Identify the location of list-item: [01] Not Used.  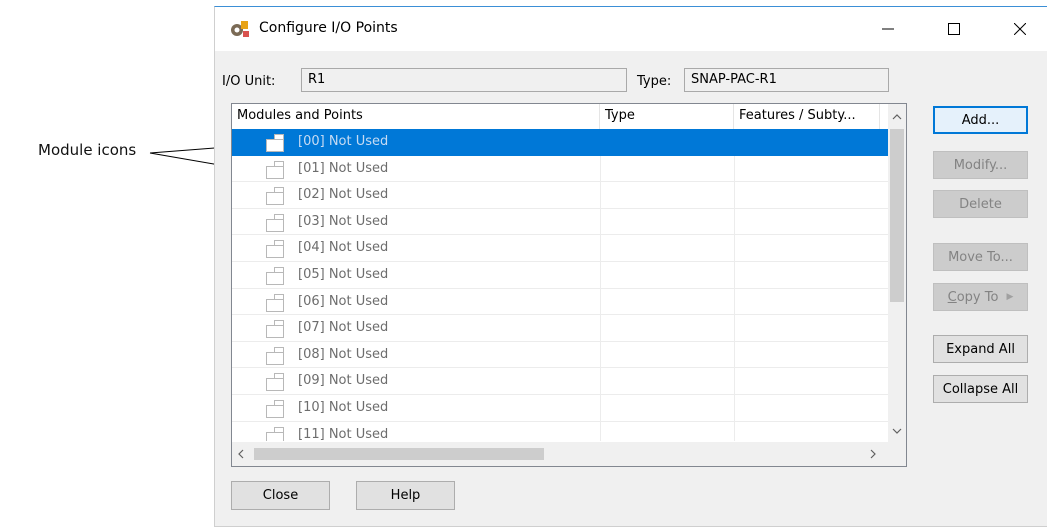
(560, 169).